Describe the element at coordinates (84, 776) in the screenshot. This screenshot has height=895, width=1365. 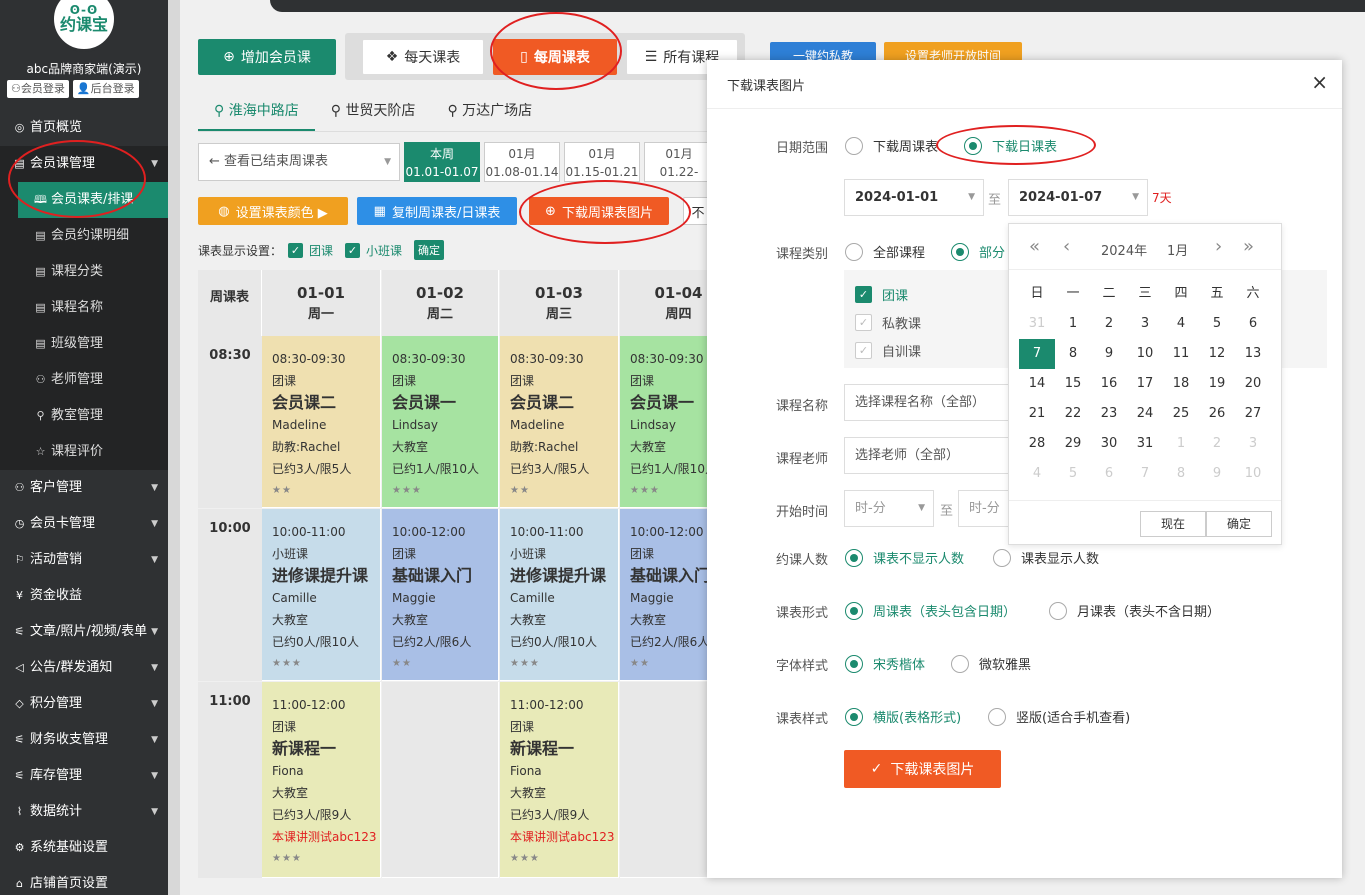
I see `sidebar-item-18: ⚟ 库存管理 ▼` at that location.